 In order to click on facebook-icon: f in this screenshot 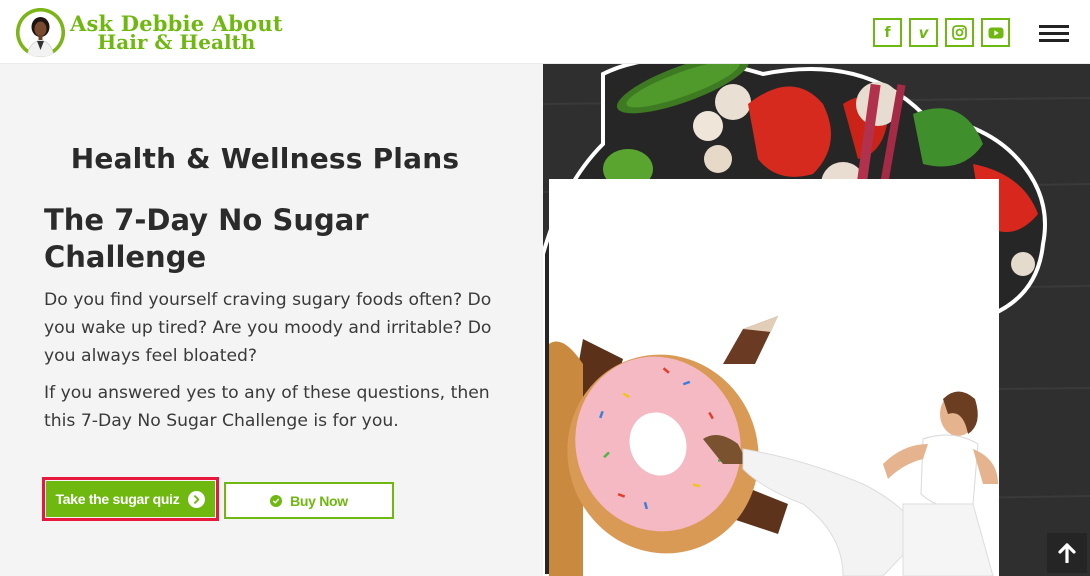, I will do `click(887, 32)`.